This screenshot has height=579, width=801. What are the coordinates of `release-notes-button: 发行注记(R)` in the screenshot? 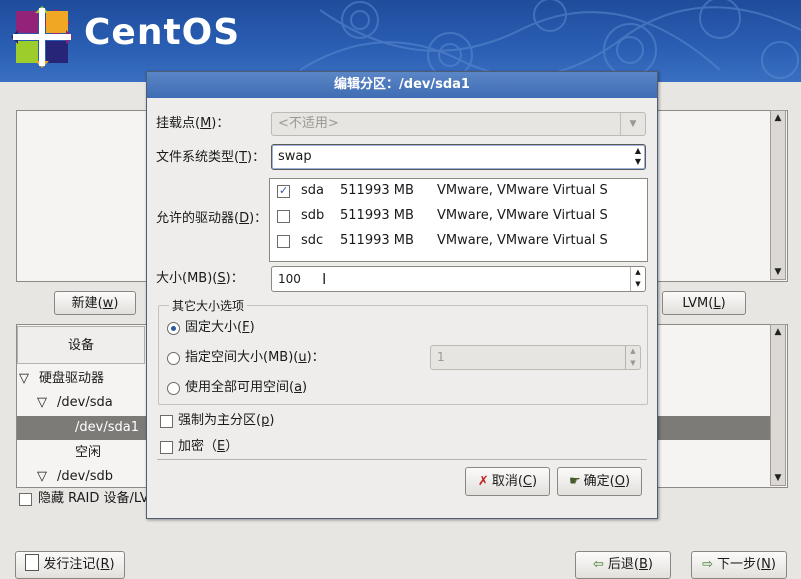 It's located at (70, 565).